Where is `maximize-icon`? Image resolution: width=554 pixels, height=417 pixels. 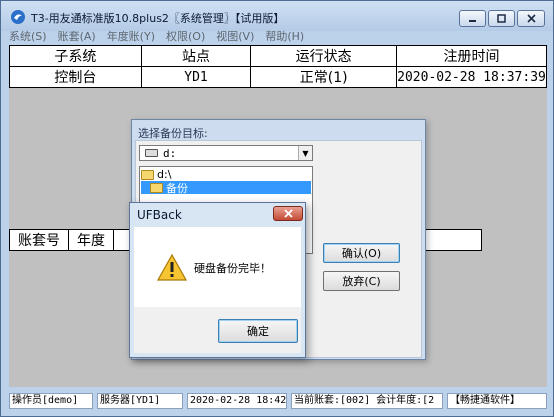 maximize-icon is located at coordinates (501, 18).